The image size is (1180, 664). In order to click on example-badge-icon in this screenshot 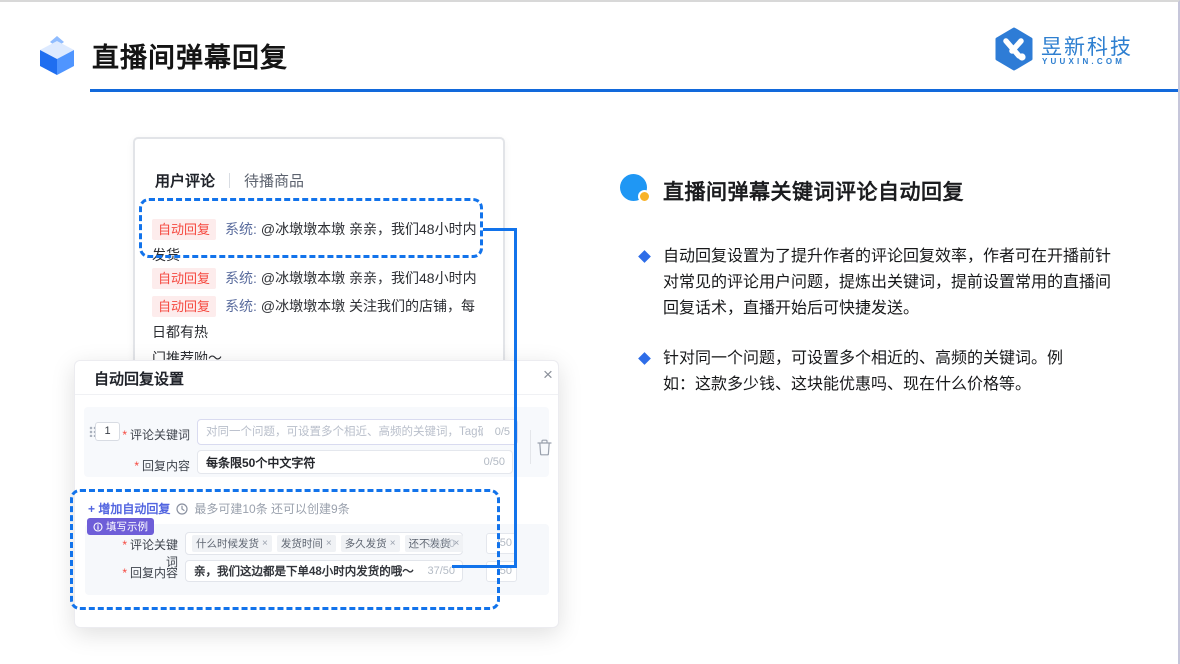, I will do `click(98, 526)`.